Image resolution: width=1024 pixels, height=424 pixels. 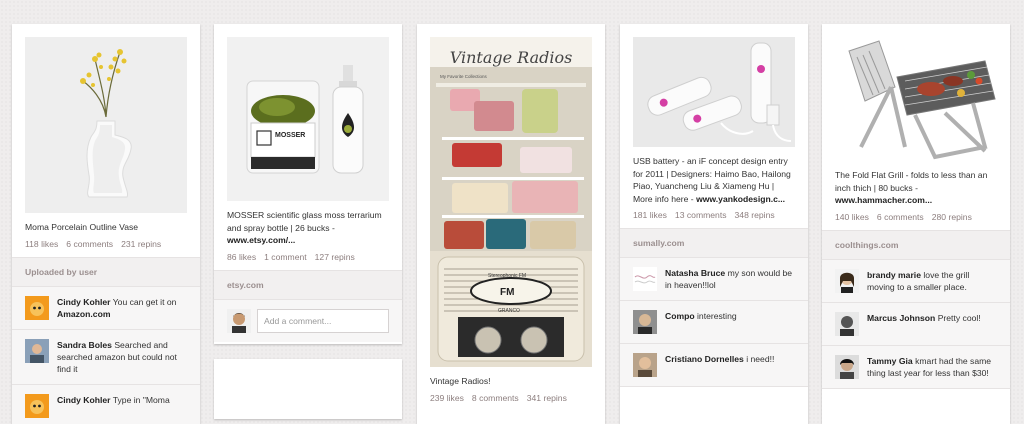 What do you see at coordinates (959, 318) in the screenshot?
I see `comment-text: Pretty cool!` at bounding box center [959, 318].